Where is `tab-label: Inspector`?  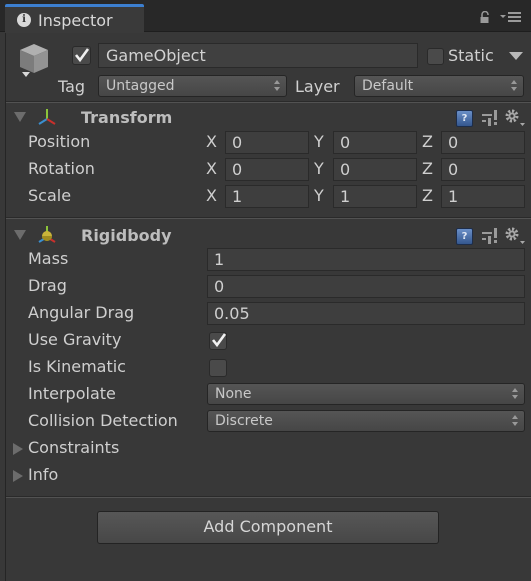 tab-label: Inspector is located at coordinates (75, 20).